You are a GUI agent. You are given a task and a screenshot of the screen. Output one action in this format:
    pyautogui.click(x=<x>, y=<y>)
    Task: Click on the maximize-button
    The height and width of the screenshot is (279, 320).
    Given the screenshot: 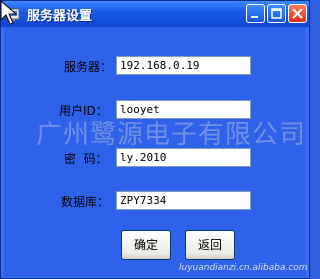 What is the action you would take?
    pyautogui.click(x=276, y=13)
    